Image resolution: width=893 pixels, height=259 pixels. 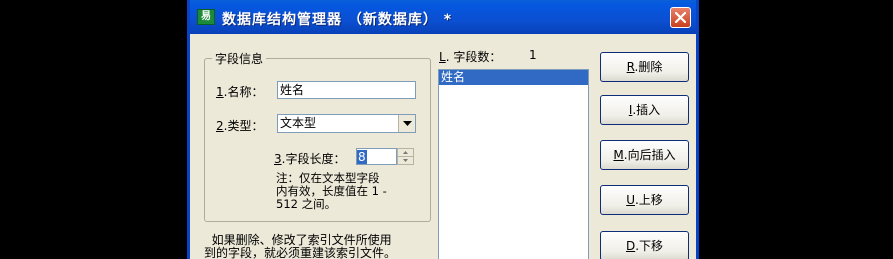 I want to click on delete-accel-key: R, so click(x=630, y=67).